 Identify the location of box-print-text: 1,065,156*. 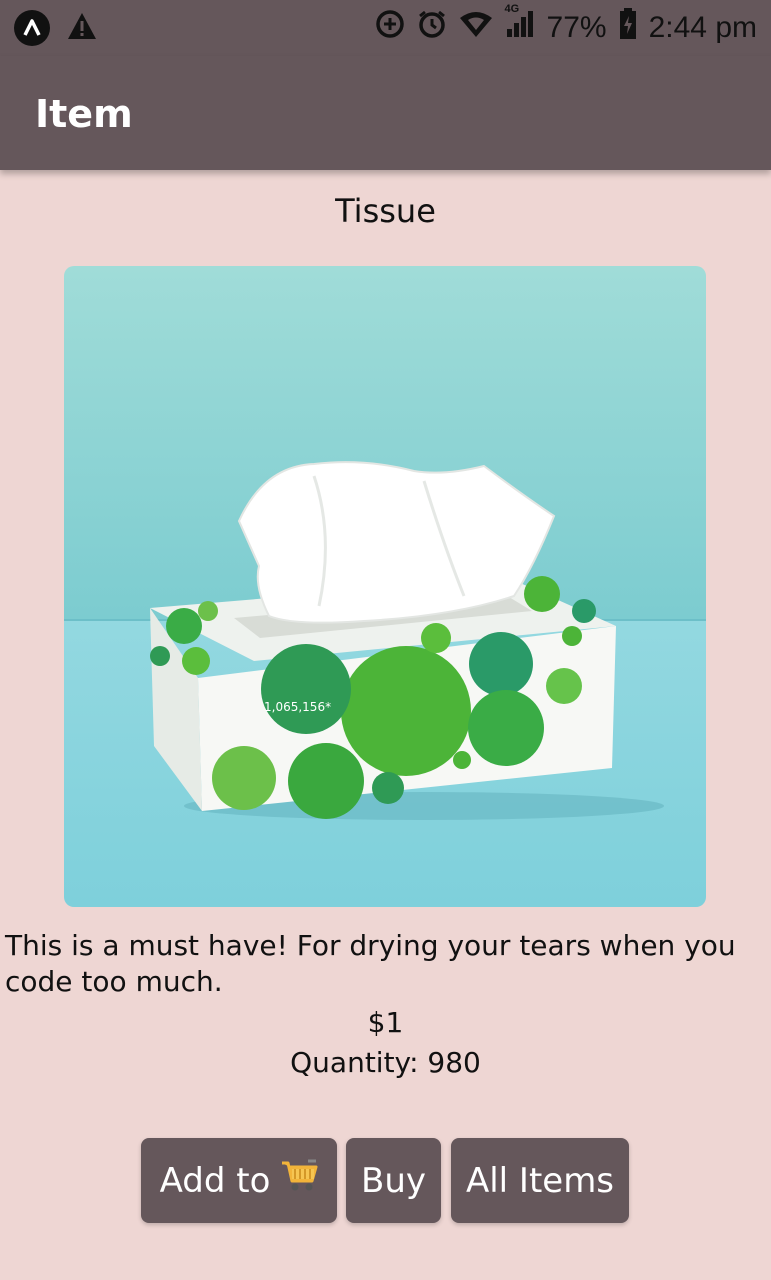
(297, 707).